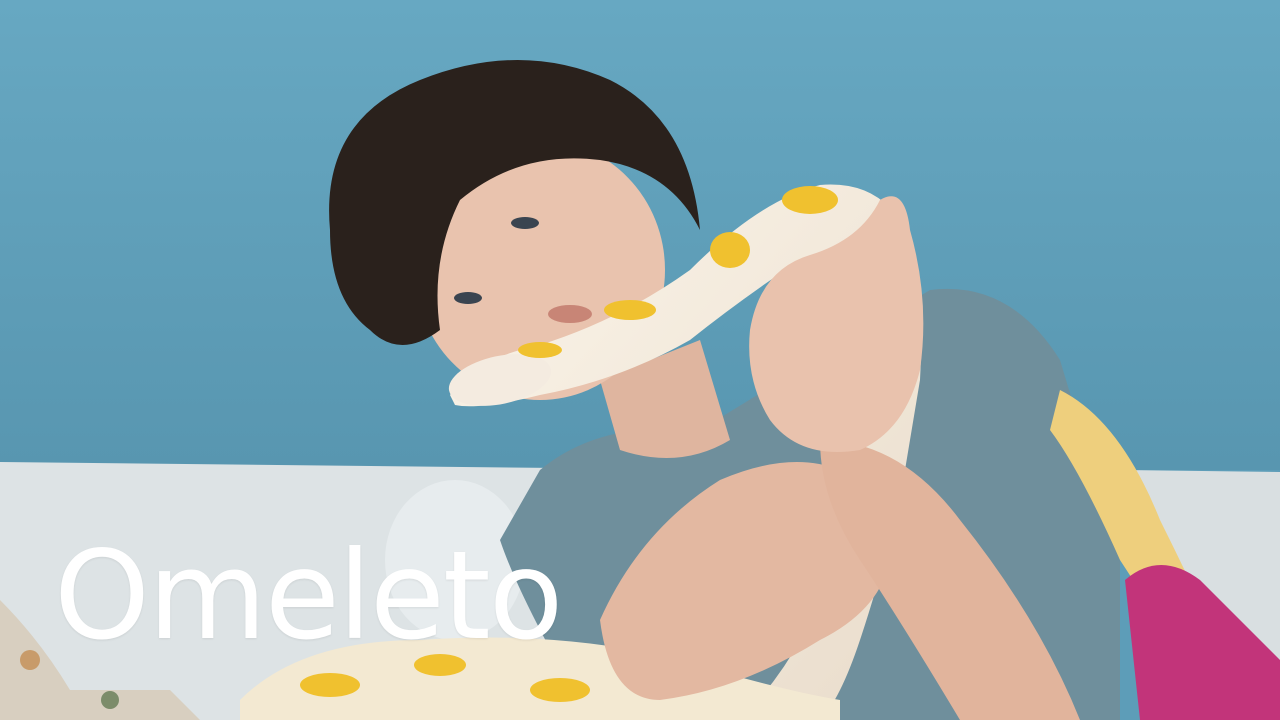 Image resolution: width=1280 pixels, height=720 pixels. I want to click on mouth, so click(570, 314).